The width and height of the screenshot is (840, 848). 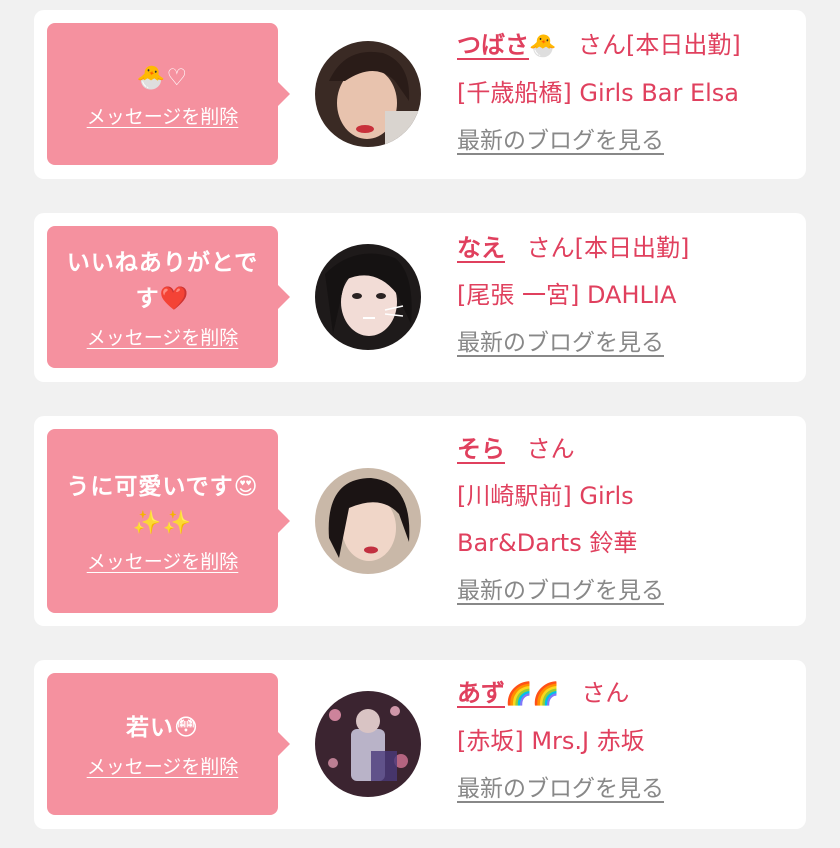 I want to click on user-name-link: あず🌈🌈, so click(x=508, y=693).